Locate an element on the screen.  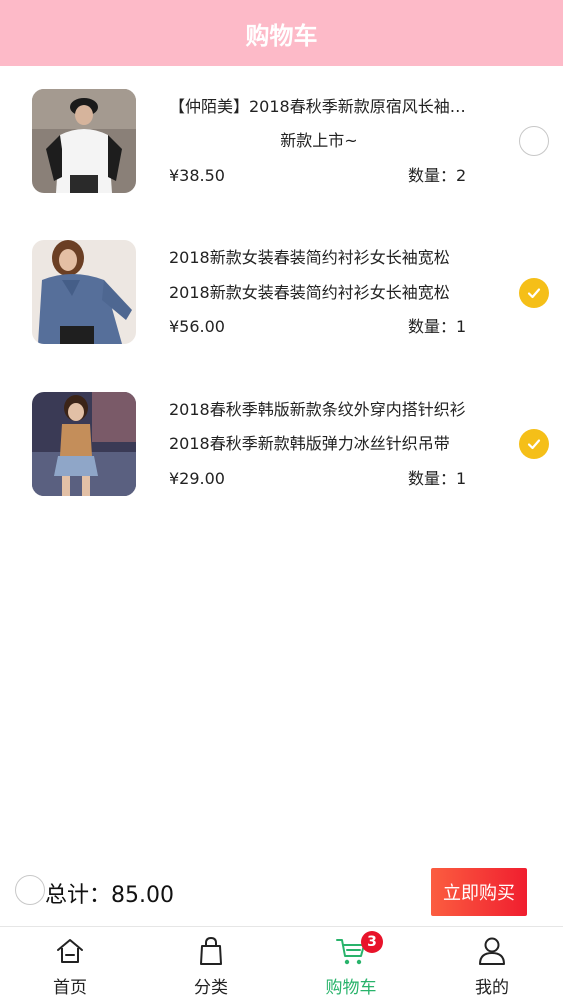
bag-icon is located at coordinates (211, 950).